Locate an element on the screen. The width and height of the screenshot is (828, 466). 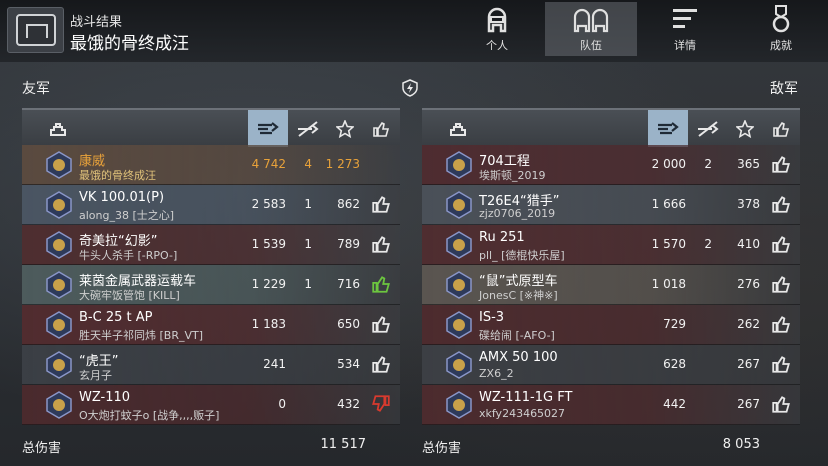
allies-column-header is located at coordinates (211, 127).